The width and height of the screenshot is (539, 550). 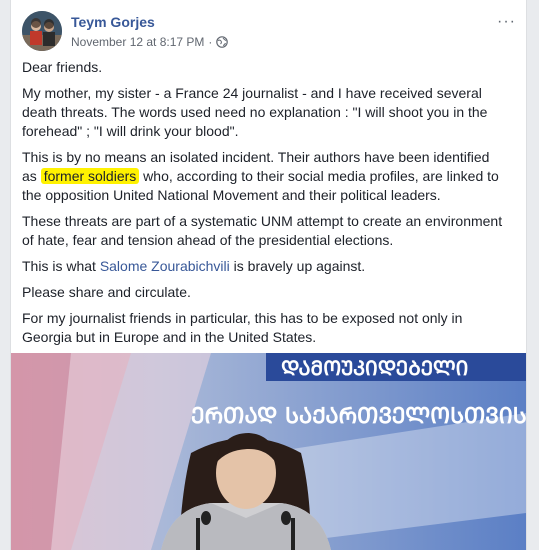 I want to click on author-name: Teym Gorjes, so click(x=113, y=22).